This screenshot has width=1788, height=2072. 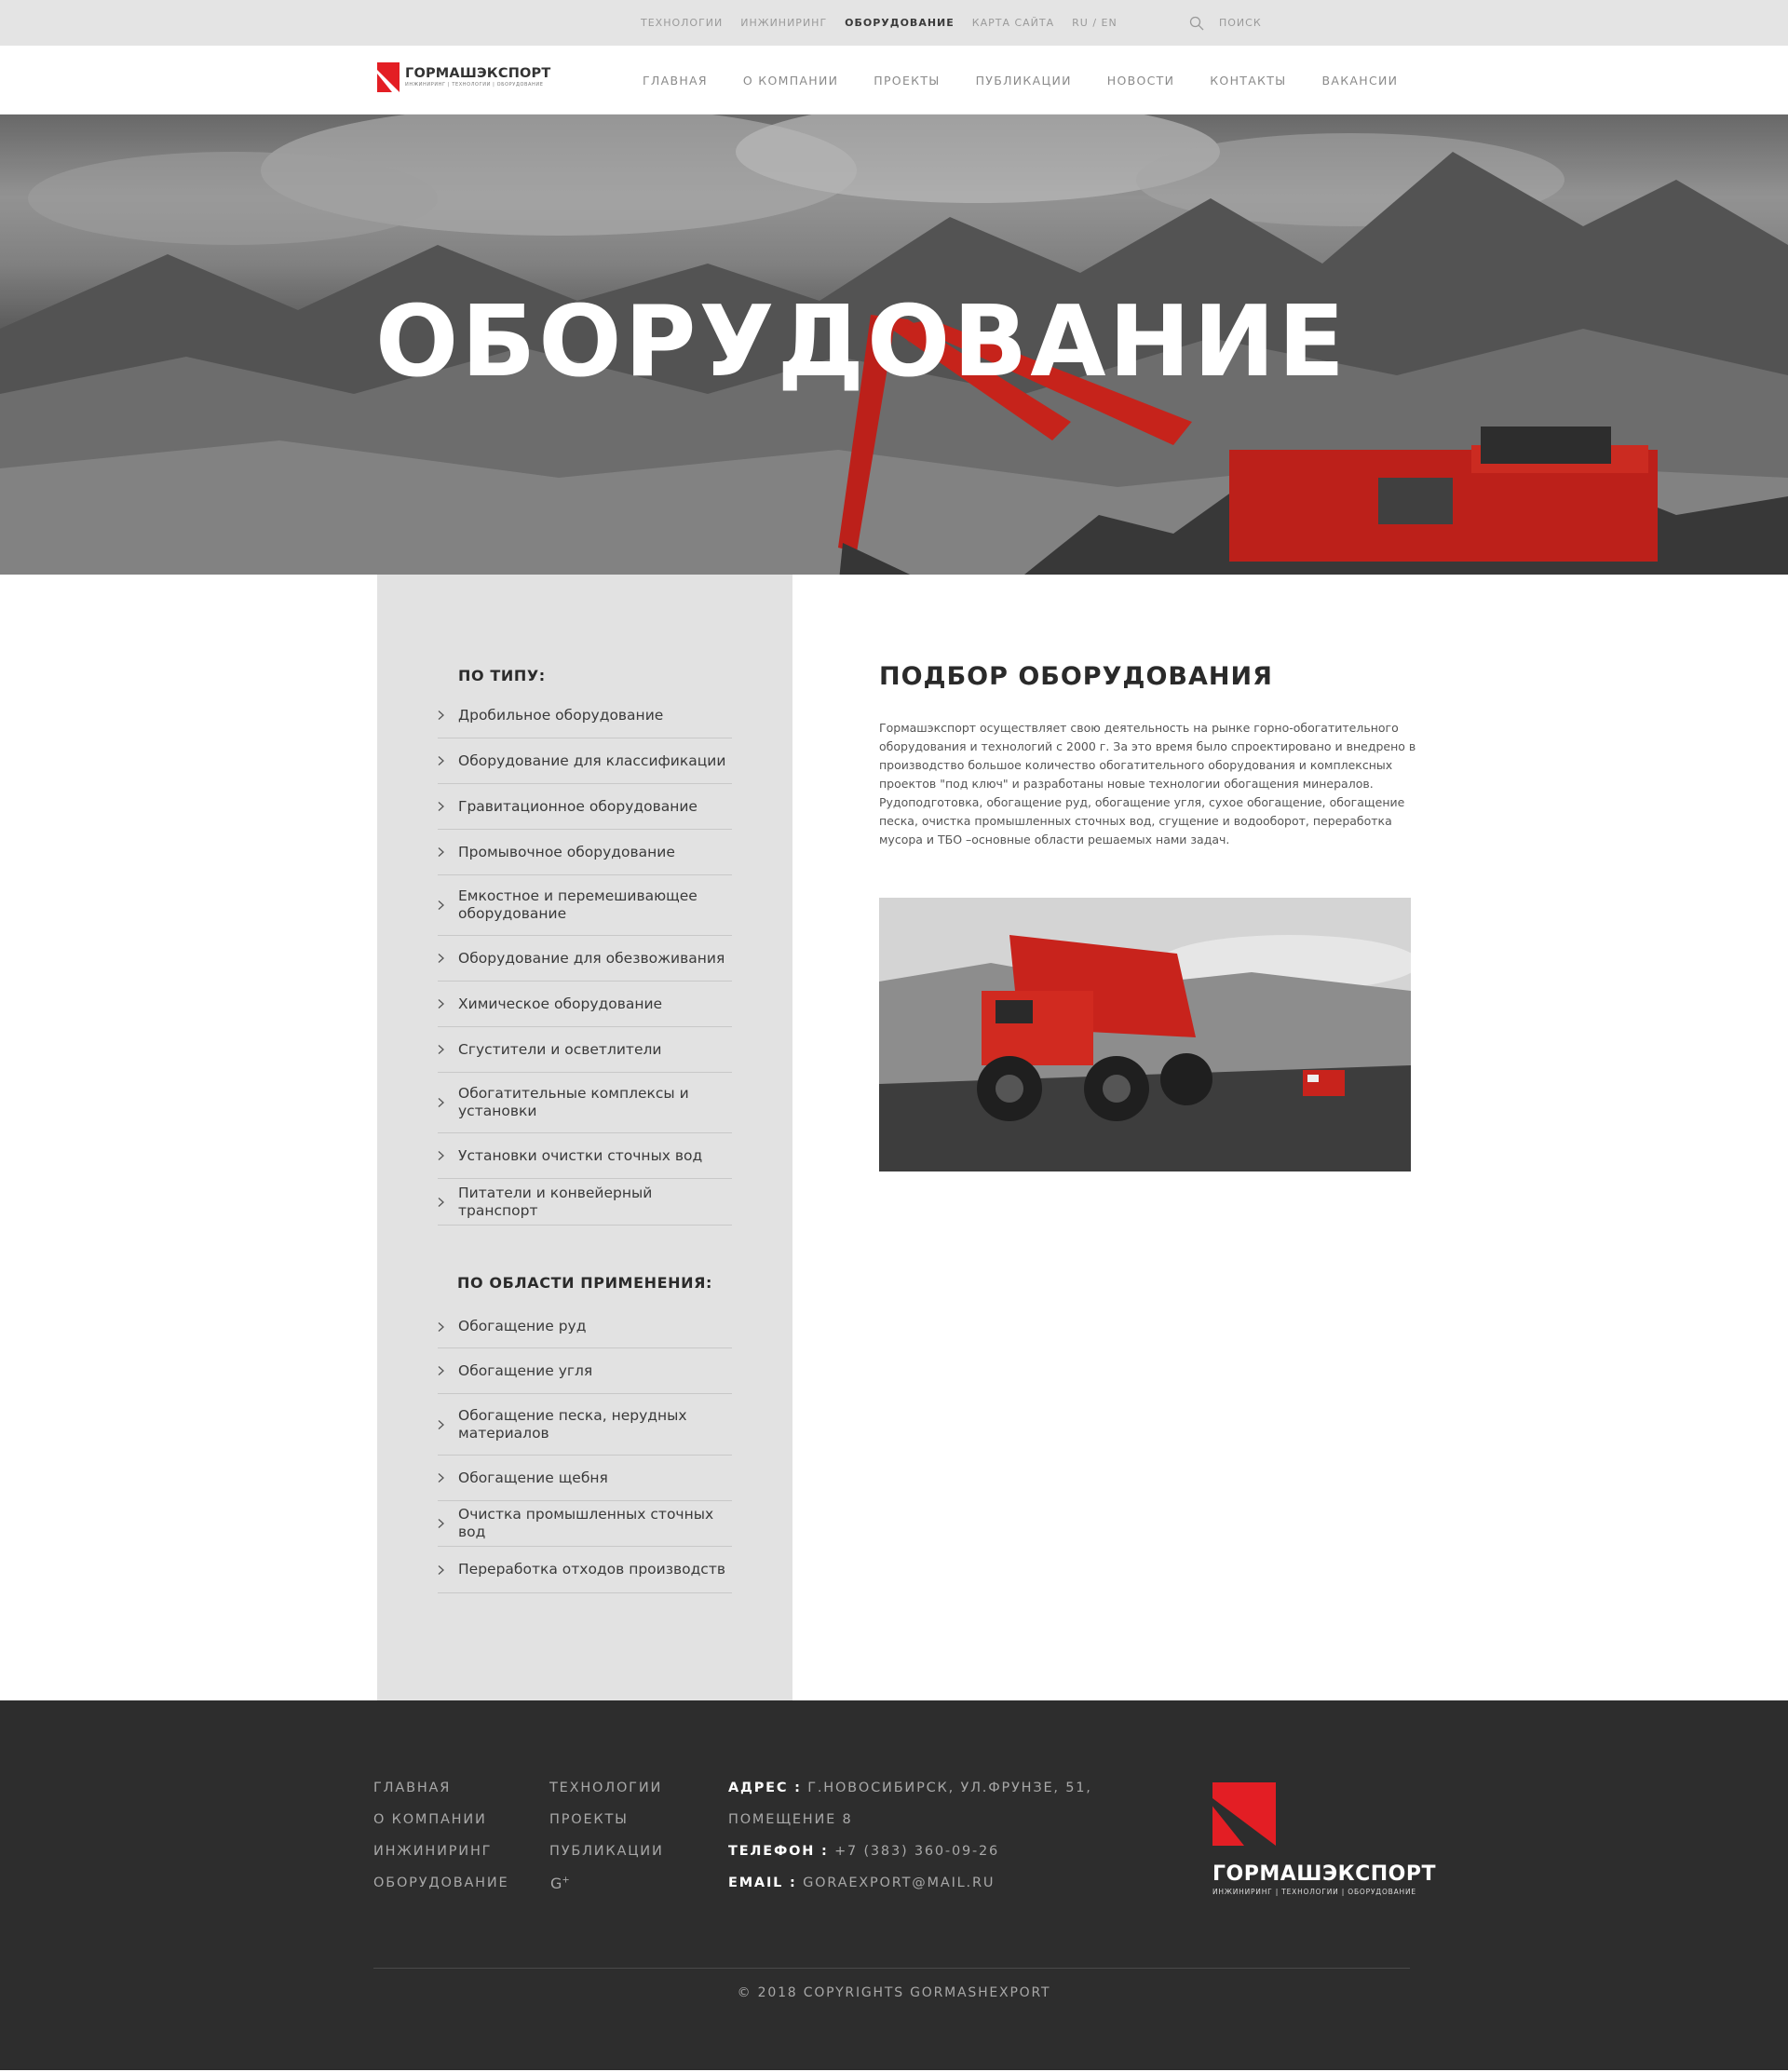 What do you see at coordinates (899, 1883) in the screenshot?
I see `email-value: goraexport@mail.ru` at bounding box center [899, 1883].